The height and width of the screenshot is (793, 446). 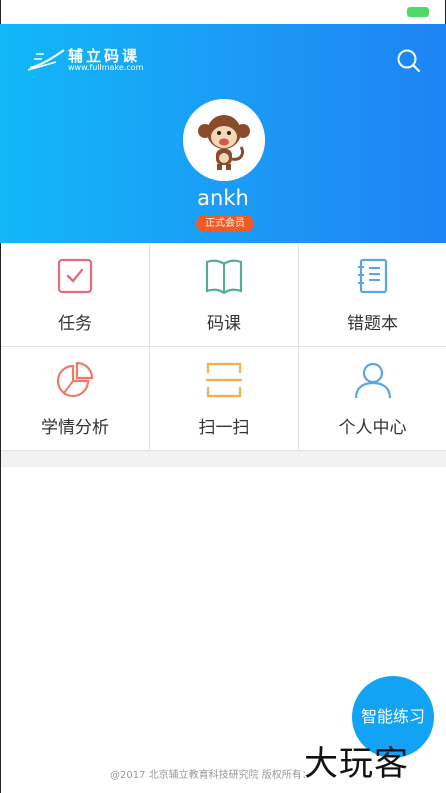 What do you see at coordinates (224, 428) in the screenshot?
I see `menu-label-scan: 扫一扫` at bounding box center [224, 428].